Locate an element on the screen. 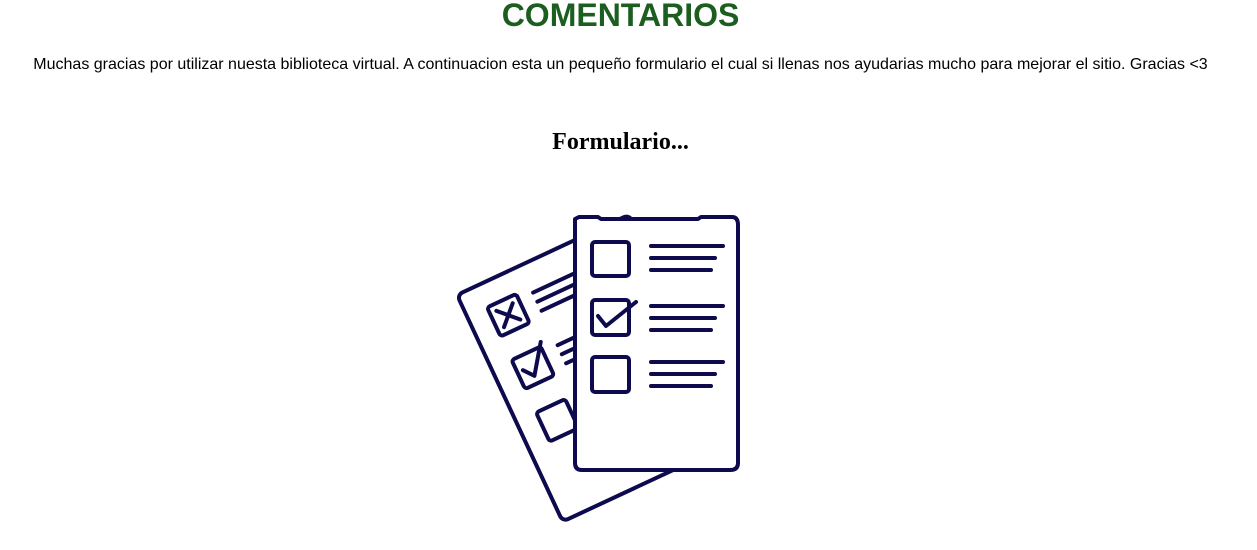 The image size is (1257, 550). page-title: COMENTARIOS is located at coordinates (620, 16).